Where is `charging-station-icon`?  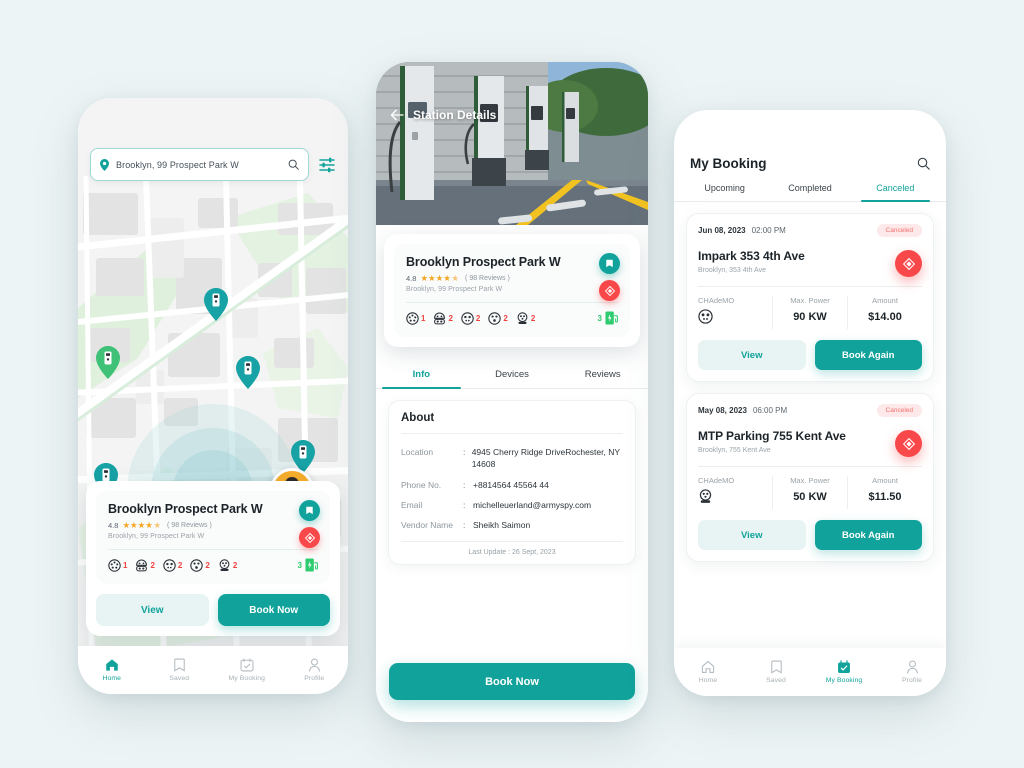
charging-station-icon is located at coordinates (611, 318).